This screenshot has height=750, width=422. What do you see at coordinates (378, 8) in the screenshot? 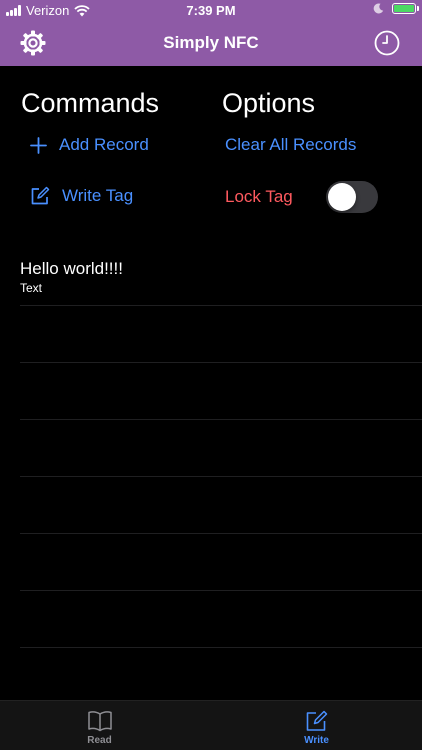
I see `moon-icon` at bounding box center [378, 8].